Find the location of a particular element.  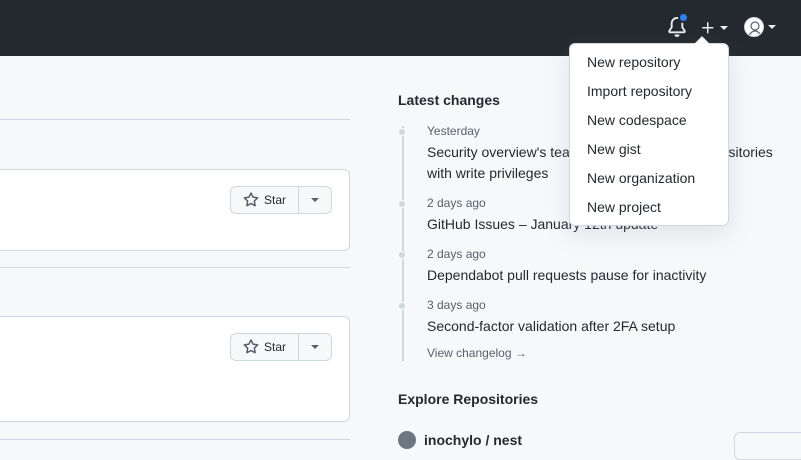

view-changelog-link: View changelog → is located at coordinates (477, 353).